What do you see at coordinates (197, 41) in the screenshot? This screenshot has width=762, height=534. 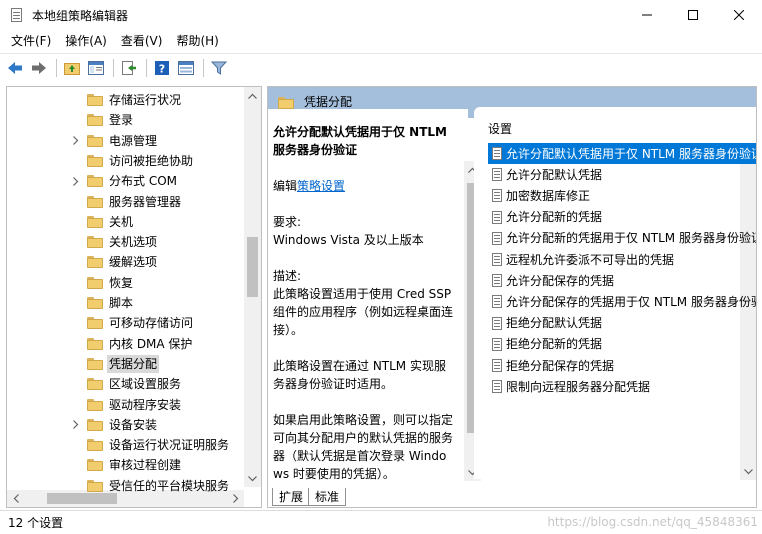 I see `menu-help: 帮助(H)` at bounding box center [197, 41].